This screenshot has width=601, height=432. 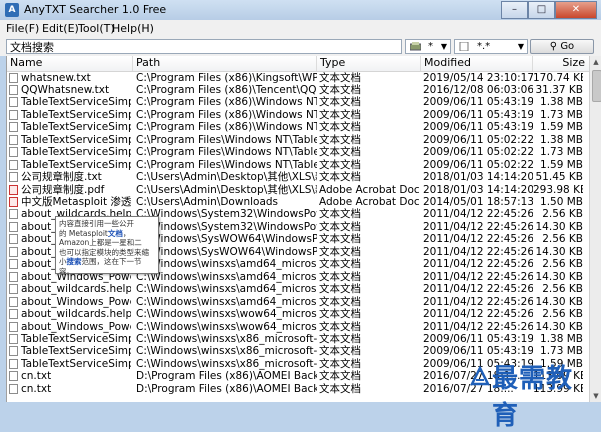 I want to click on row-name: 公司规章制度.pdf, so click(x=69, y=190).